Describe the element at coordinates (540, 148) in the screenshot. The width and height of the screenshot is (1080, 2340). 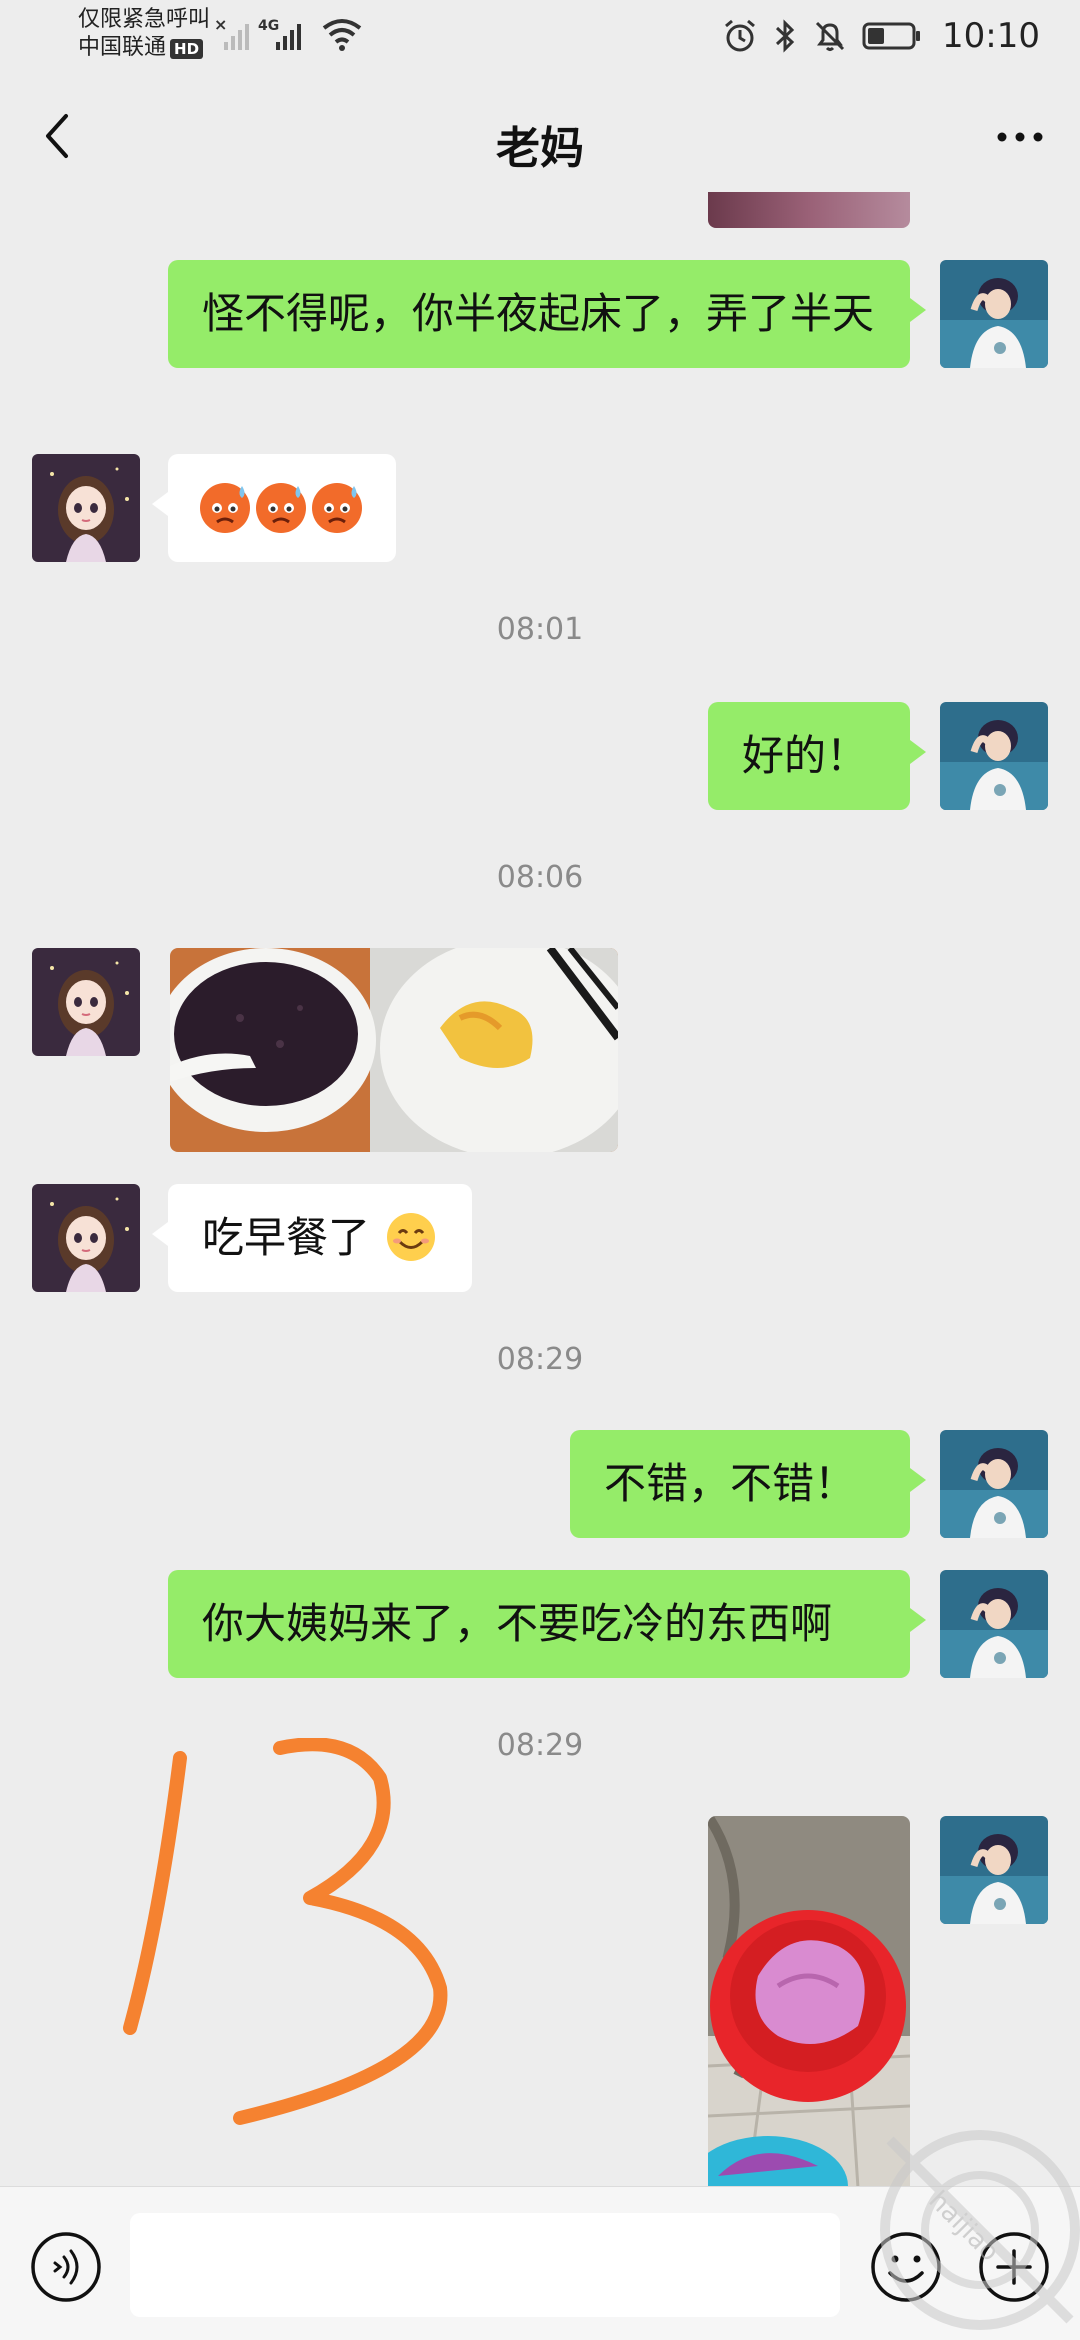
I see `chat-title: 老妈` at that location.